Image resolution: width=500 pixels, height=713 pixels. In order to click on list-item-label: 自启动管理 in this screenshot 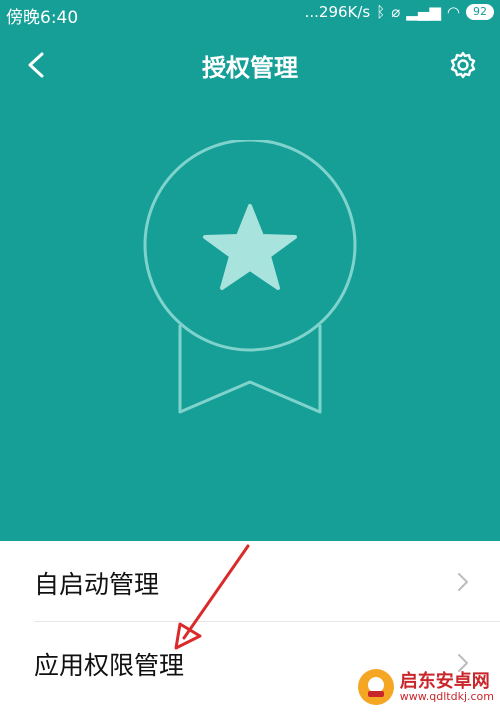, I will do `click(97, 584)`.